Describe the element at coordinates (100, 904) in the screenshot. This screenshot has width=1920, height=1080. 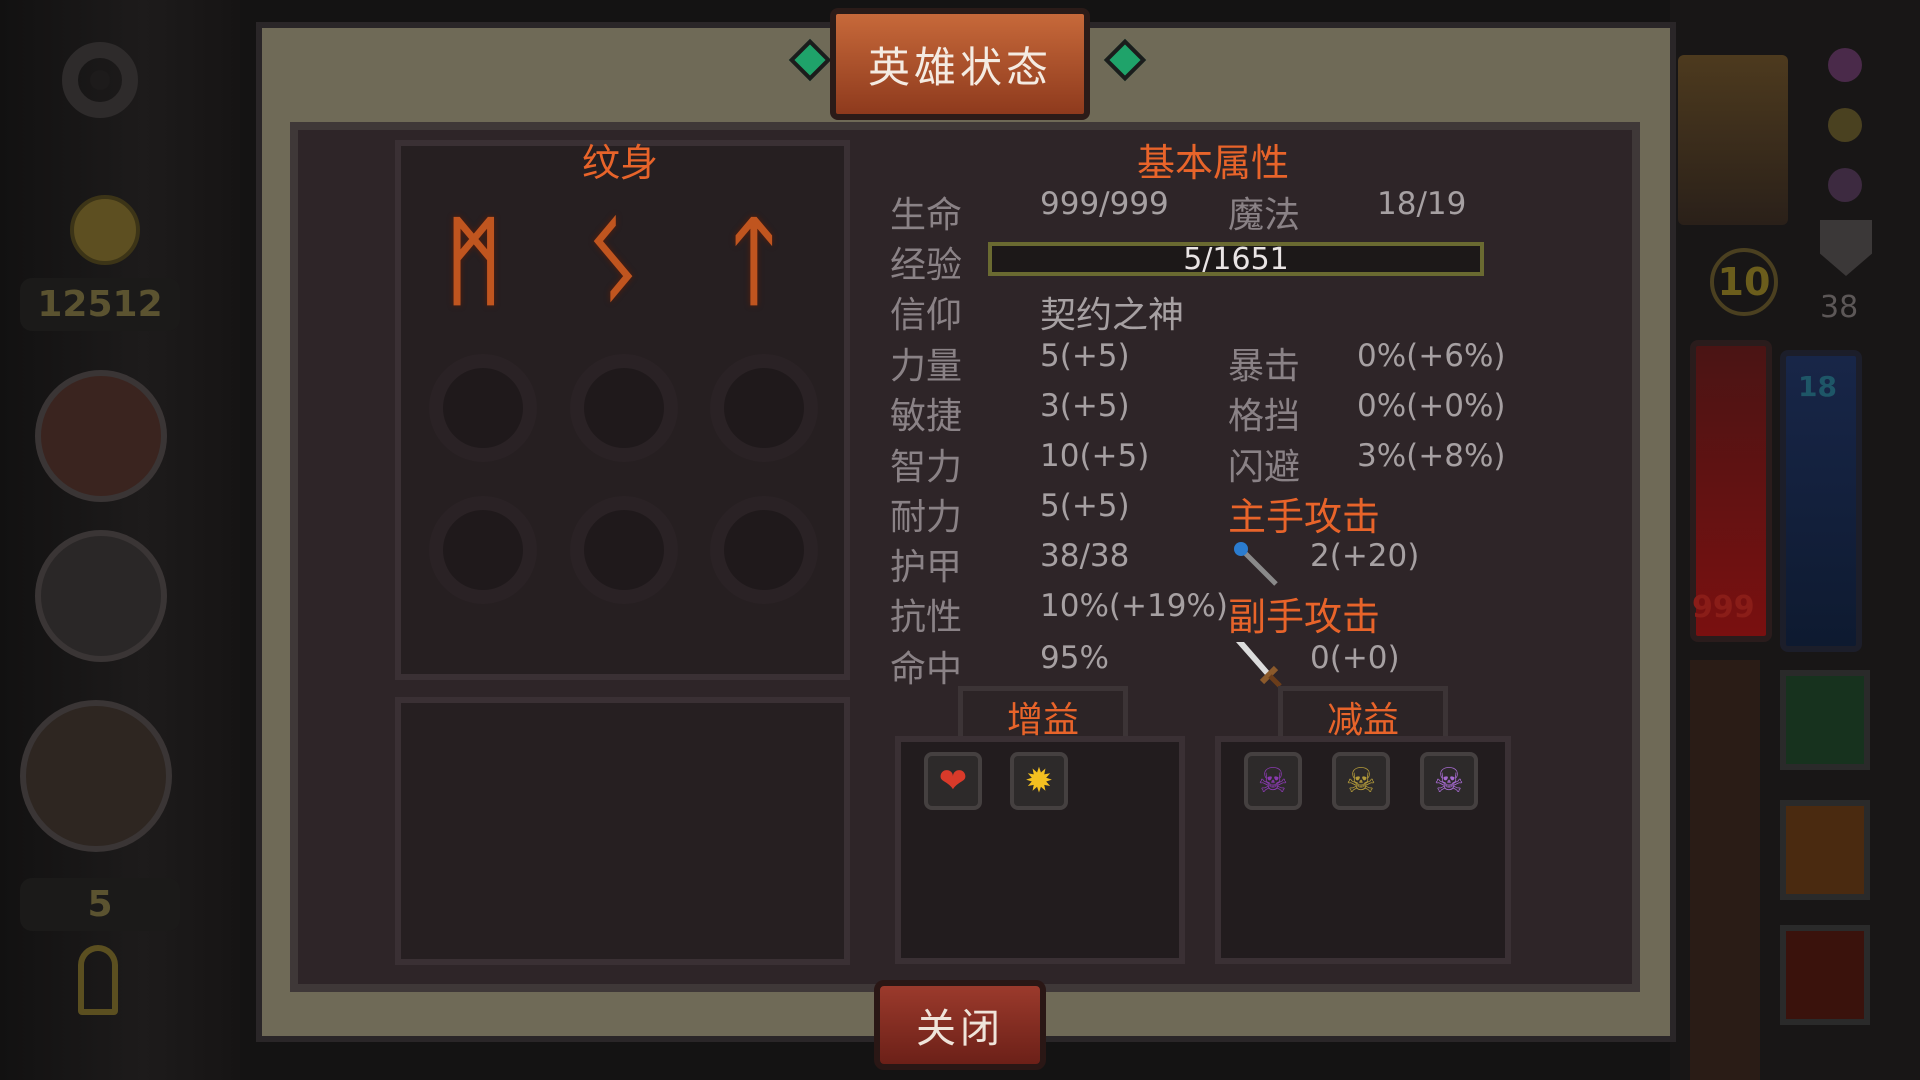
I see `key-count: 5` at that location.